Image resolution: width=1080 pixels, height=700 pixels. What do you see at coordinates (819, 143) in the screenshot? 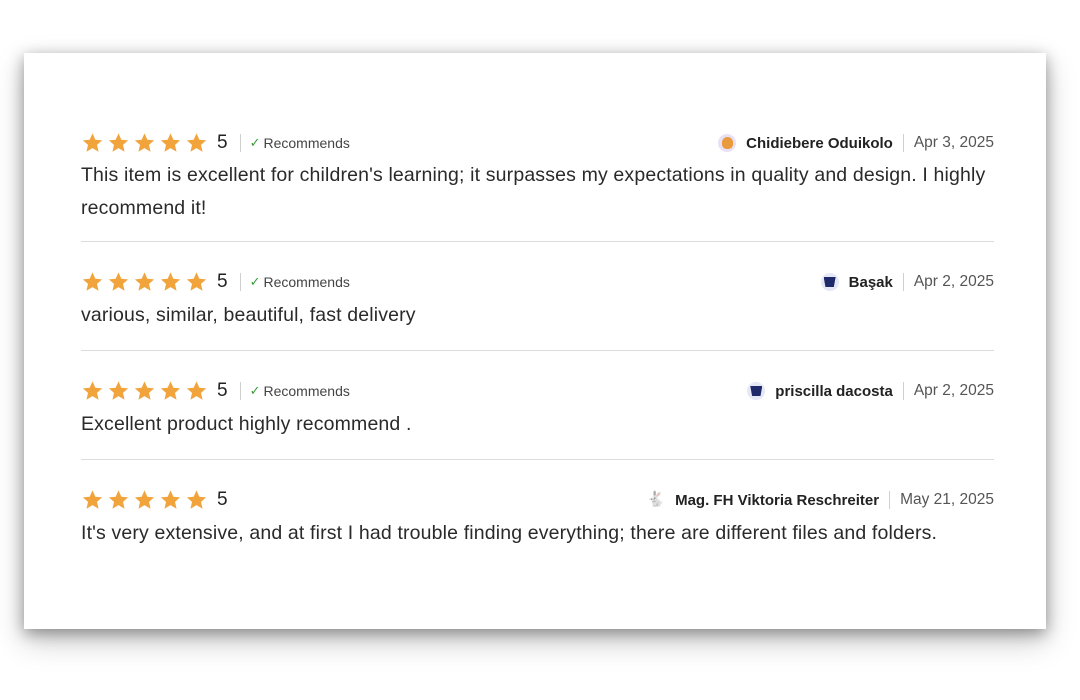
I see `reviewer-name: Chidiebere Oduikolo` at bounding box center [819, 143].